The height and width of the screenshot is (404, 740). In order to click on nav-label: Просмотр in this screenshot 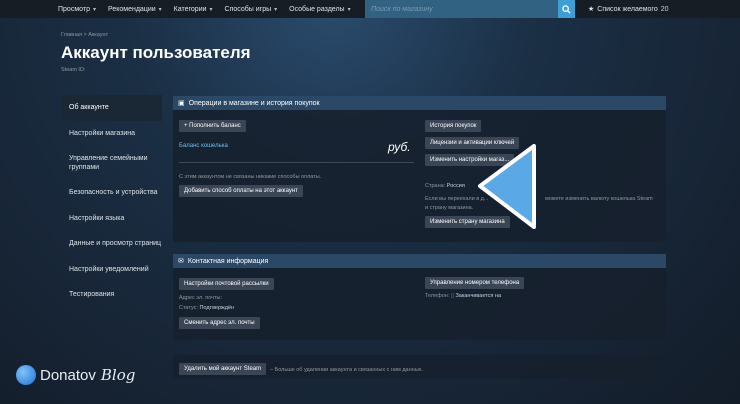, I will do `click(74, 9)`.